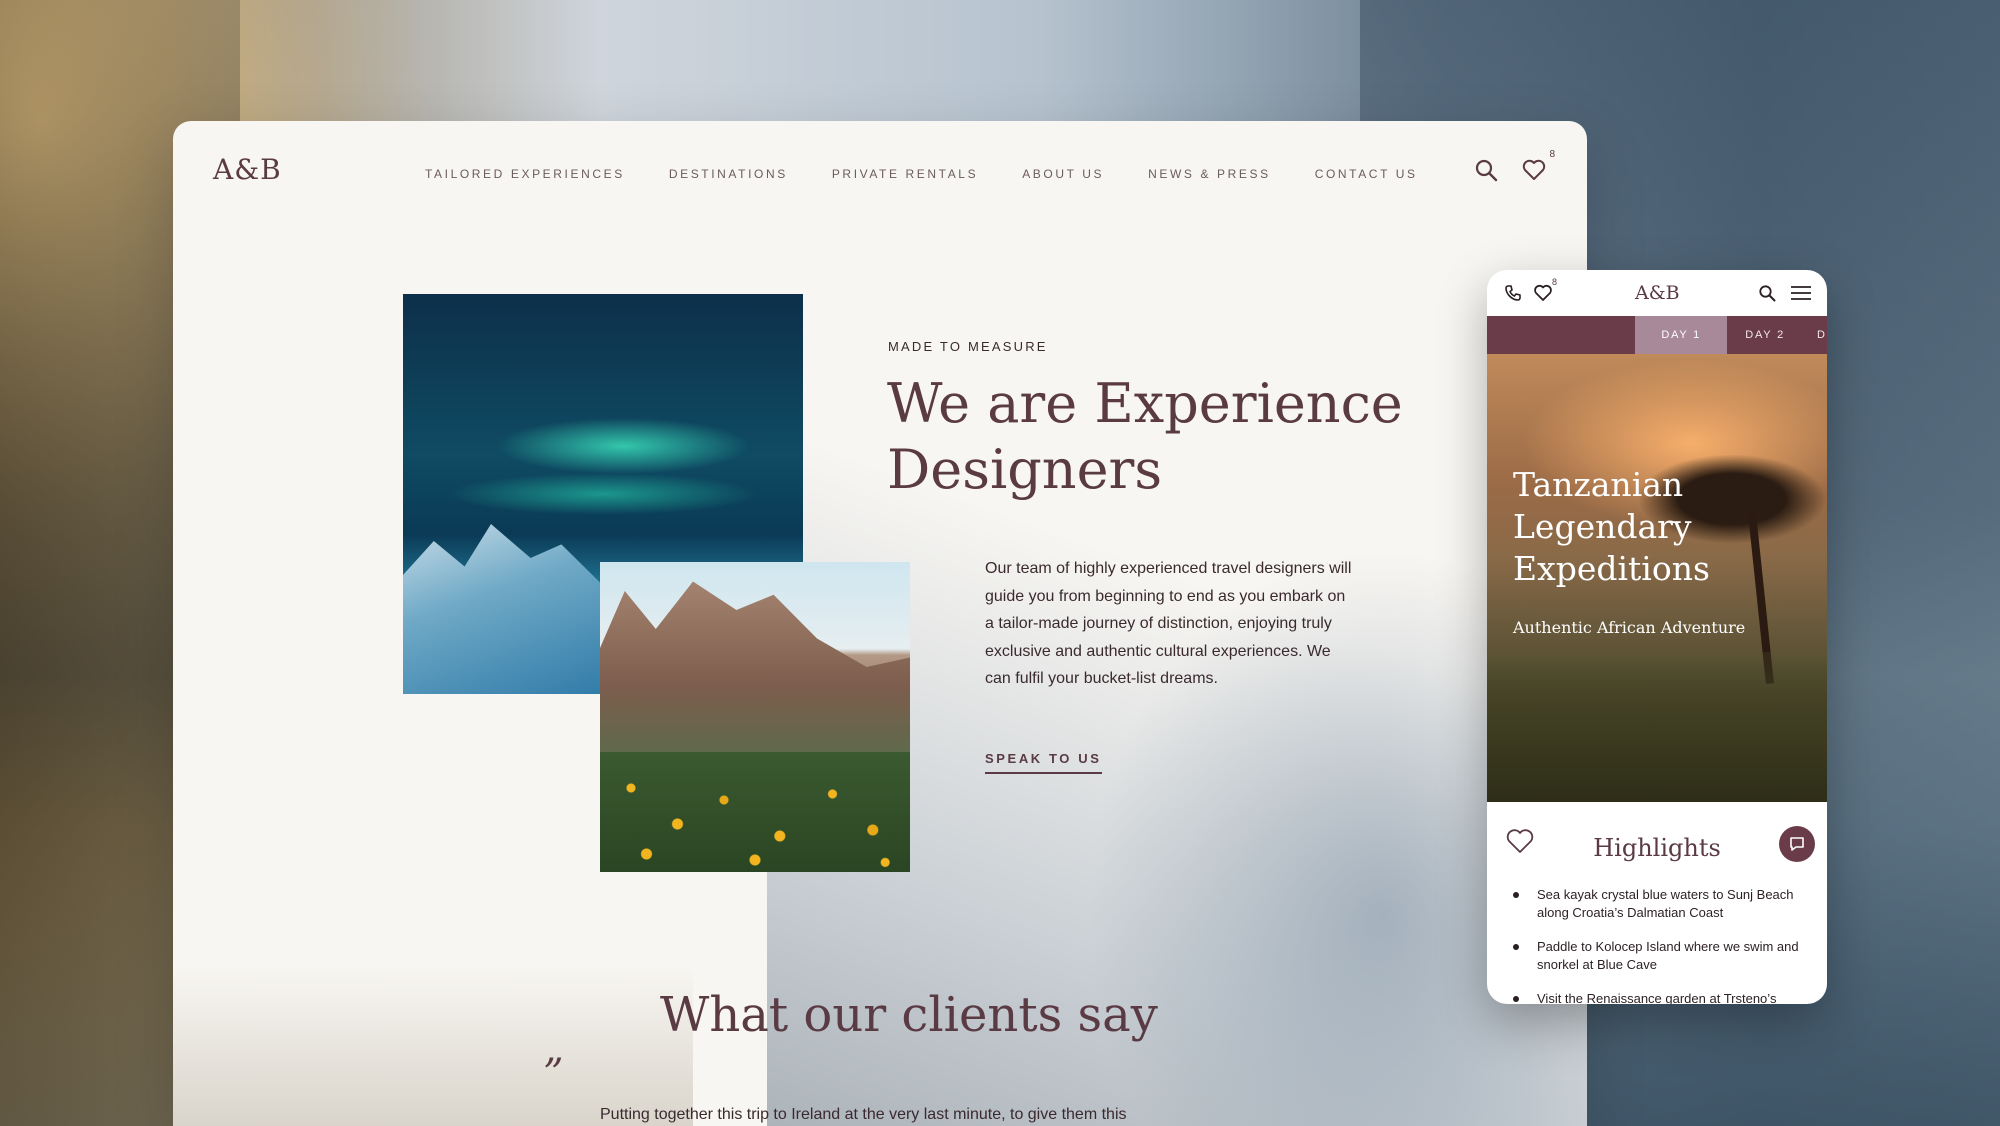  I want to click on mobile-favourite-button, so click(1520, 841).